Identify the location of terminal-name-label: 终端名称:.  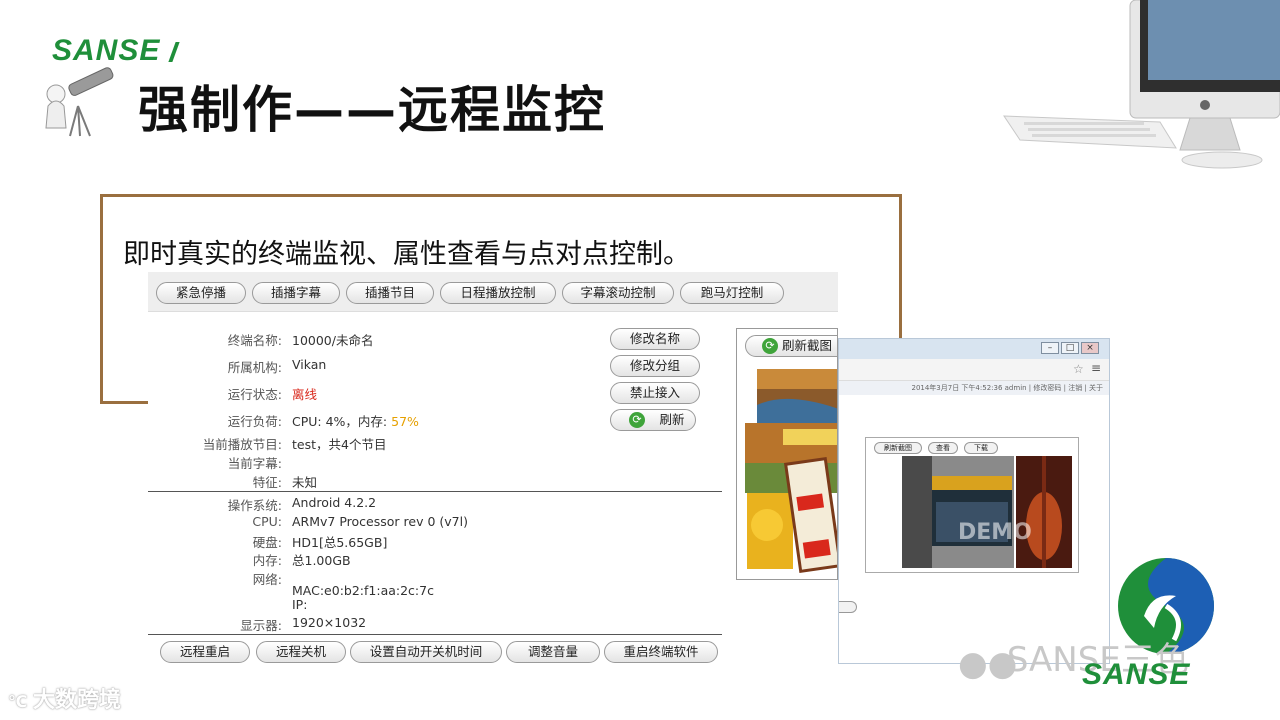
(254, 340).